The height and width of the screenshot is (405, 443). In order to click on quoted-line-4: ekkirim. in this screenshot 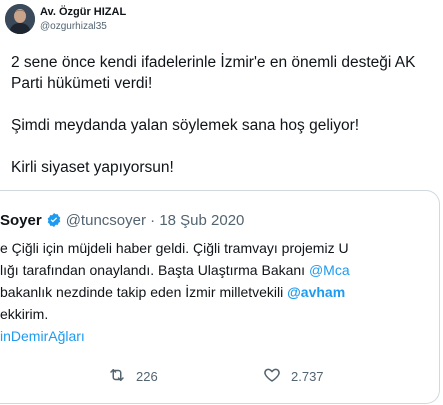, I will do `click(219, 314)`.